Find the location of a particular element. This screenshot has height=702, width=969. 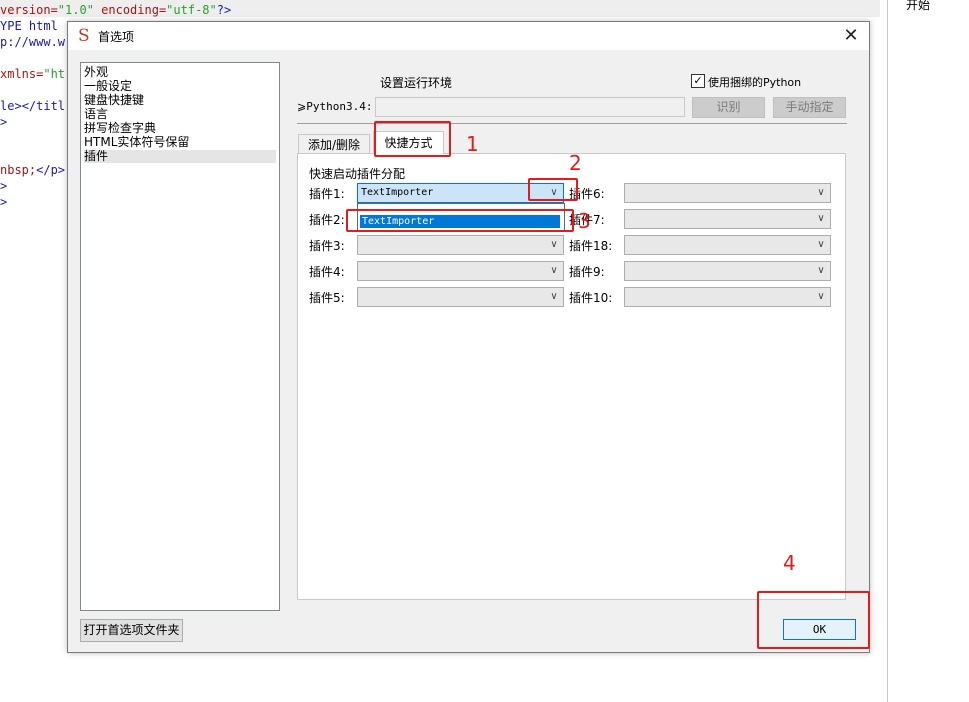

panel-divider is located at coordinates (887, 351).